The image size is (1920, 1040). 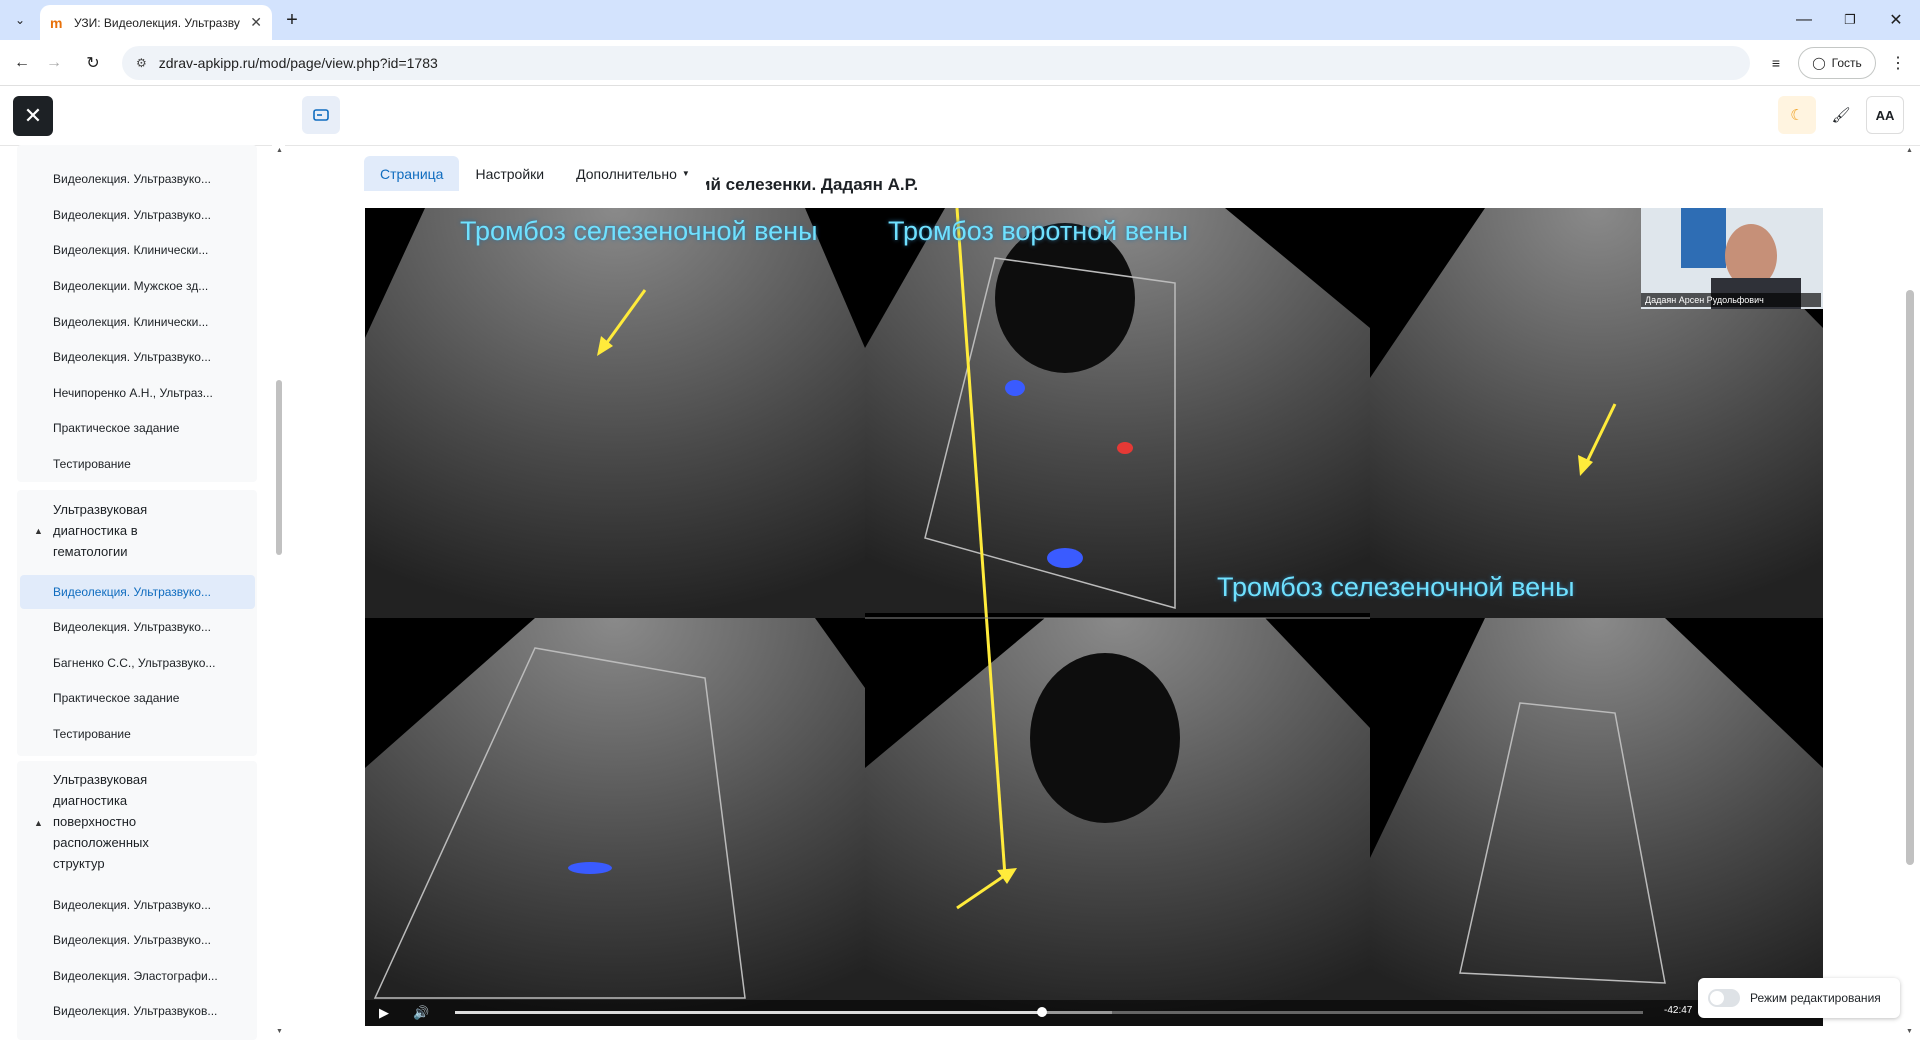 What do you see at coordinates (1731, 300) in the screenshot?
I see `speaker-name: Дадаян Арсен Рудольфович` at bounding box center [1731, 300].